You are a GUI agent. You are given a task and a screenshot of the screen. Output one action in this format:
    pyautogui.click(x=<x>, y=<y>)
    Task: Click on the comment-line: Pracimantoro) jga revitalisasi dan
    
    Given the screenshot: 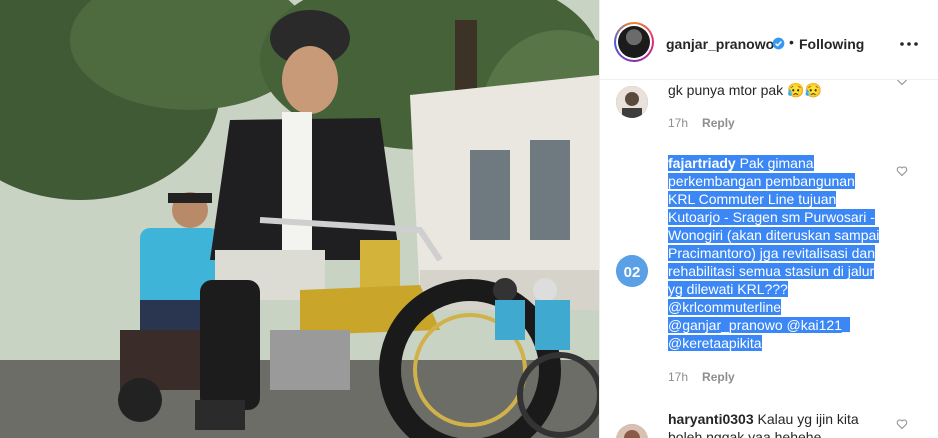 What is the action you would take?
    pyautogui.click(x=771, y=253)
    